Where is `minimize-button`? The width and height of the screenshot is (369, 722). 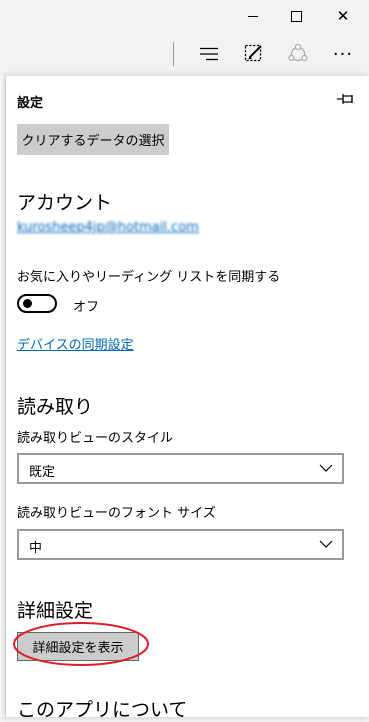
minimize-button is located at coordinates (253, 16).